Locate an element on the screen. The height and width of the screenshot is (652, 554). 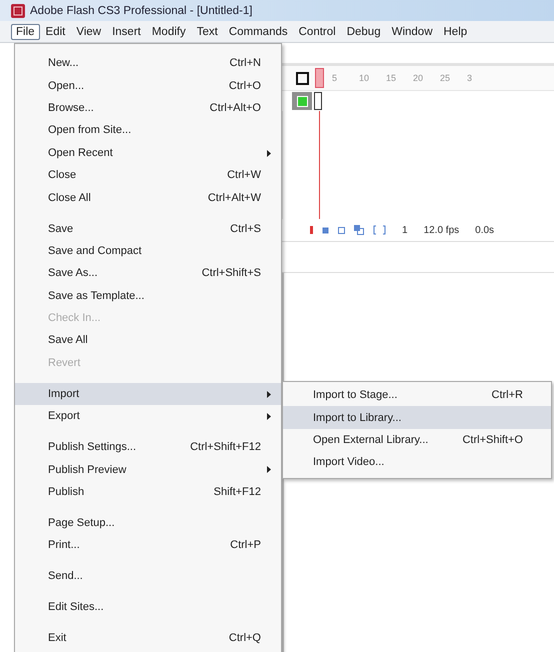
menu-bar-item: Edit is located at coordinates (55, 32).